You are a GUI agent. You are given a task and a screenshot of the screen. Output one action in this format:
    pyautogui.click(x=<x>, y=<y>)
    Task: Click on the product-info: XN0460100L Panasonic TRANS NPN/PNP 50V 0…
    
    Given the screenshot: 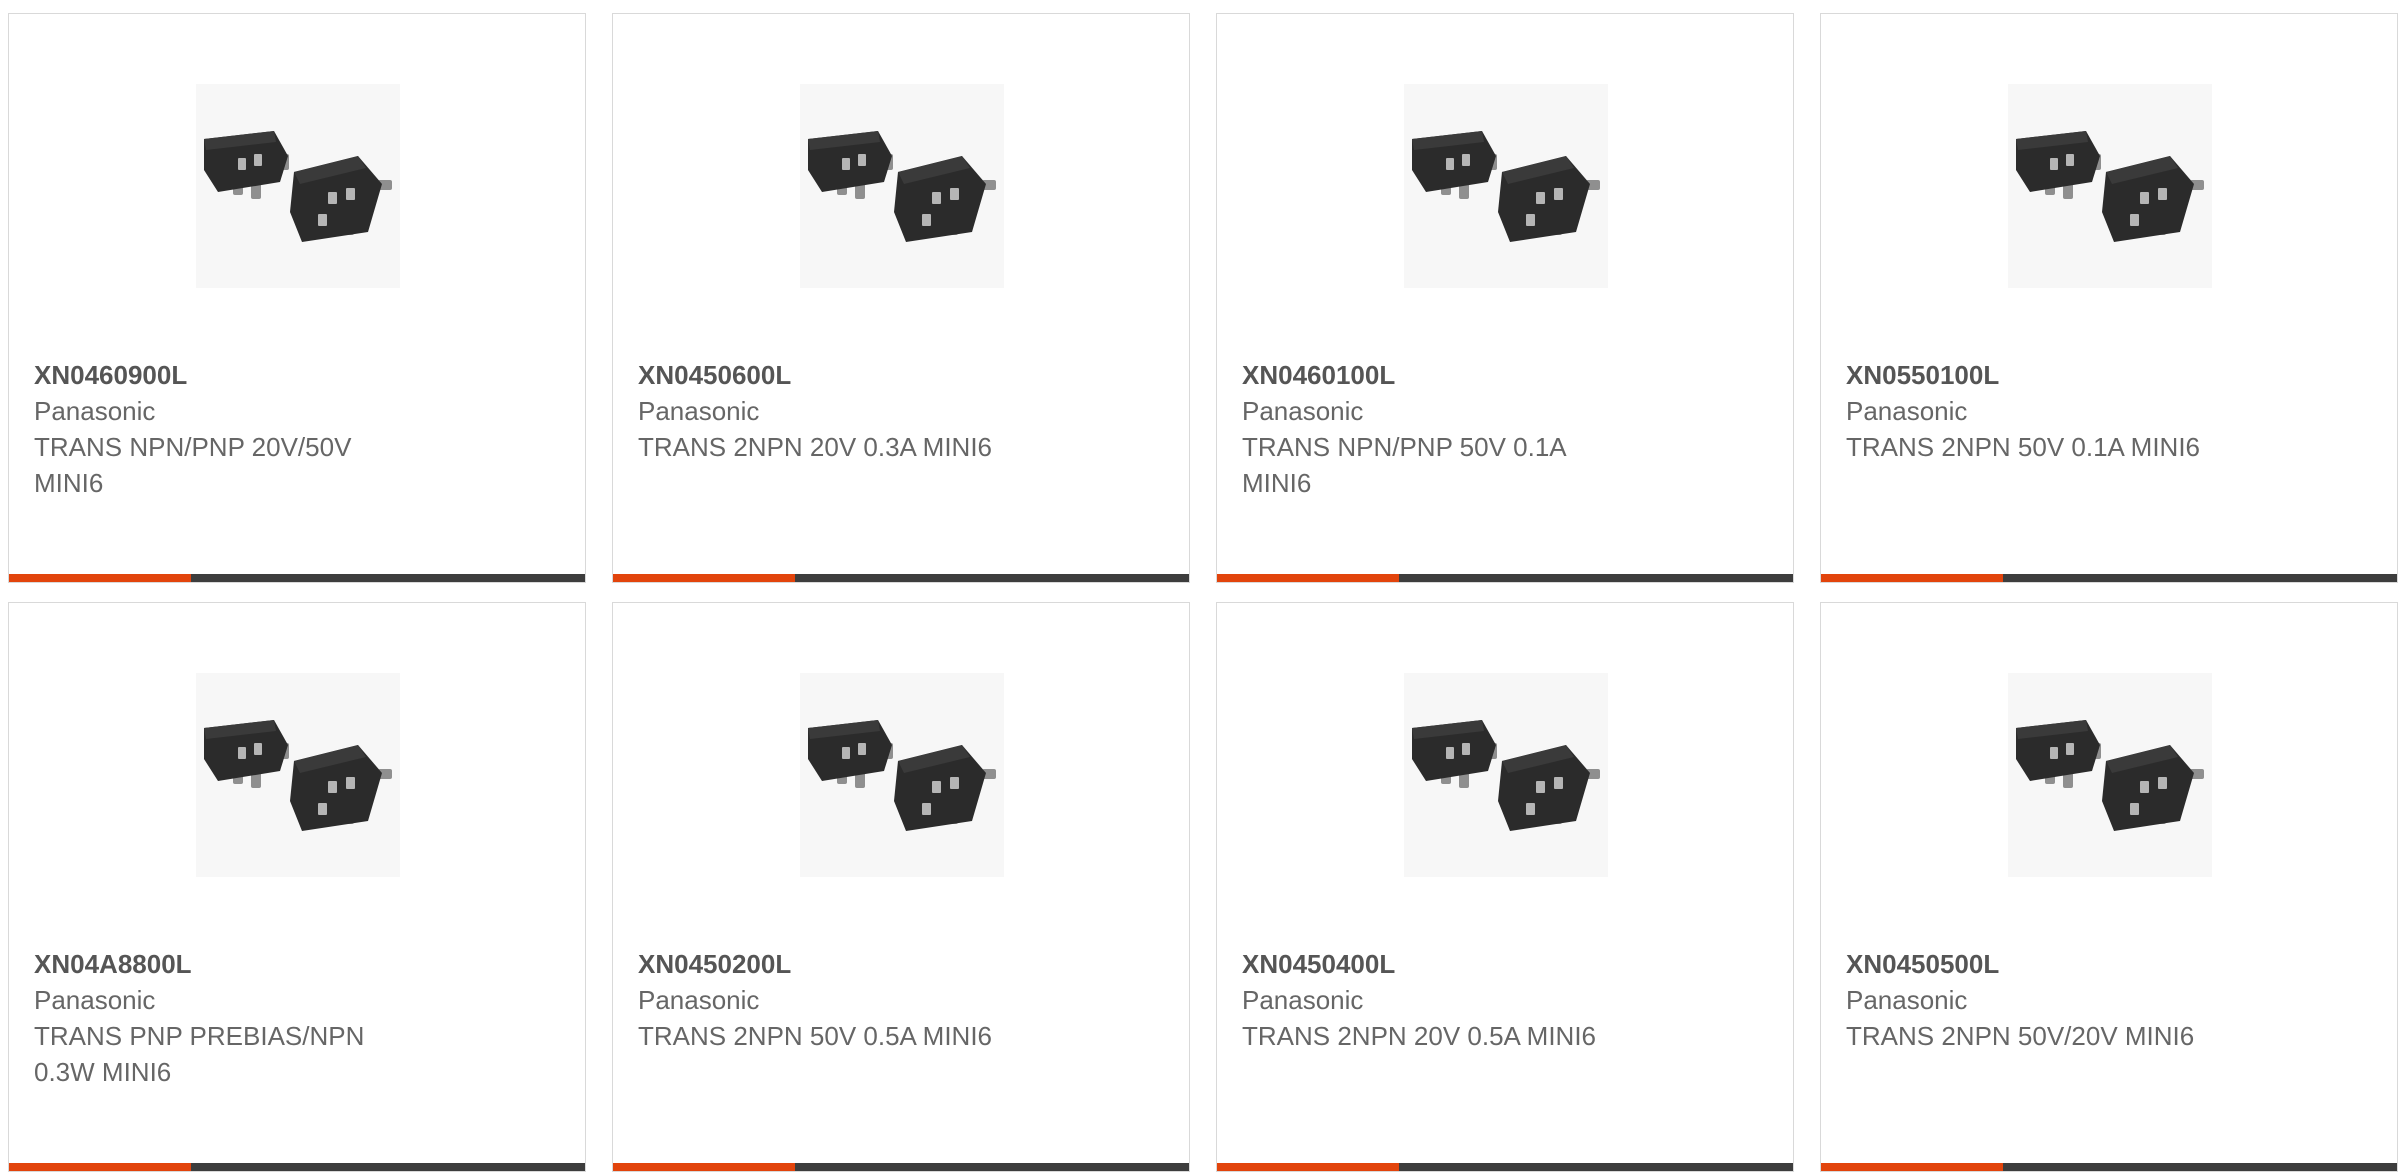 What is the action you would take?
    pyautogui.click(x=1442, y=429)
    